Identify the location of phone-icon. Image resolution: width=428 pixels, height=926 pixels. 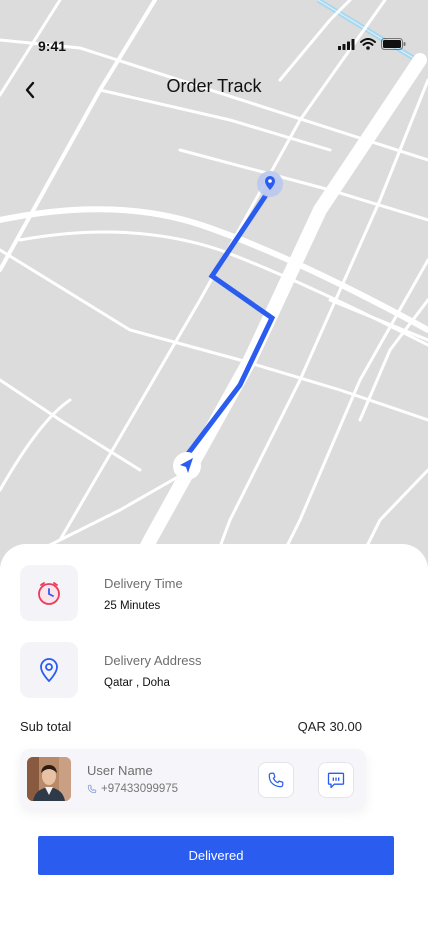
(276, 780).